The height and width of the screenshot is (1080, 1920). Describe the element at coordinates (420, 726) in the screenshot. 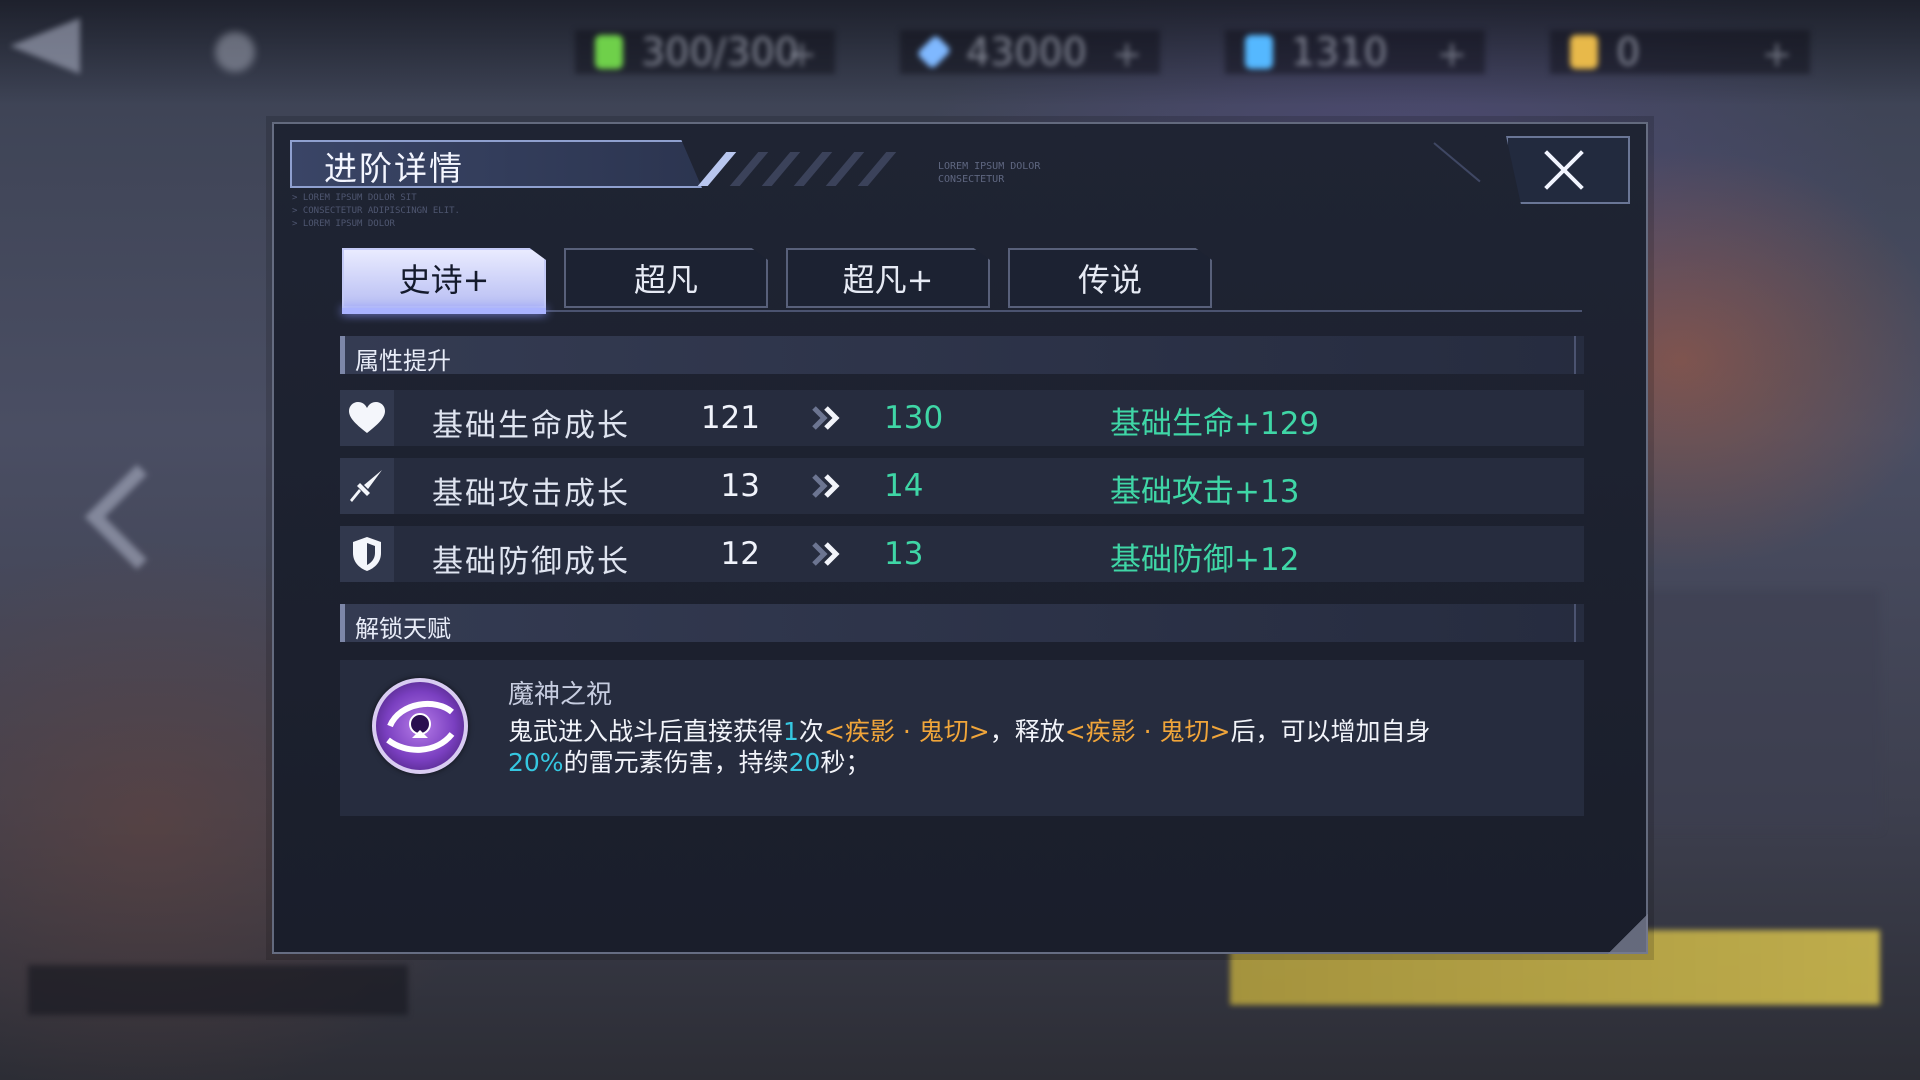

I see `talent-emblem-icon` at that location.